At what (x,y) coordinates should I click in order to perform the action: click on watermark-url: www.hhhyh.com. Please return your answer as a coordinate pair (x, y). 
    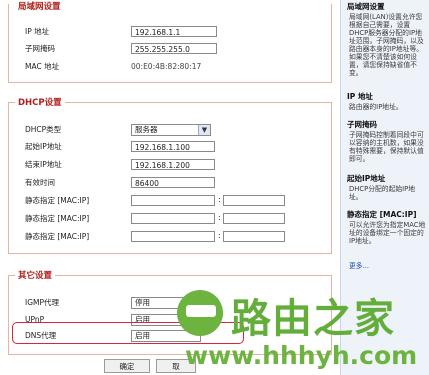
    Looking at the image, I should click on (301, 355).